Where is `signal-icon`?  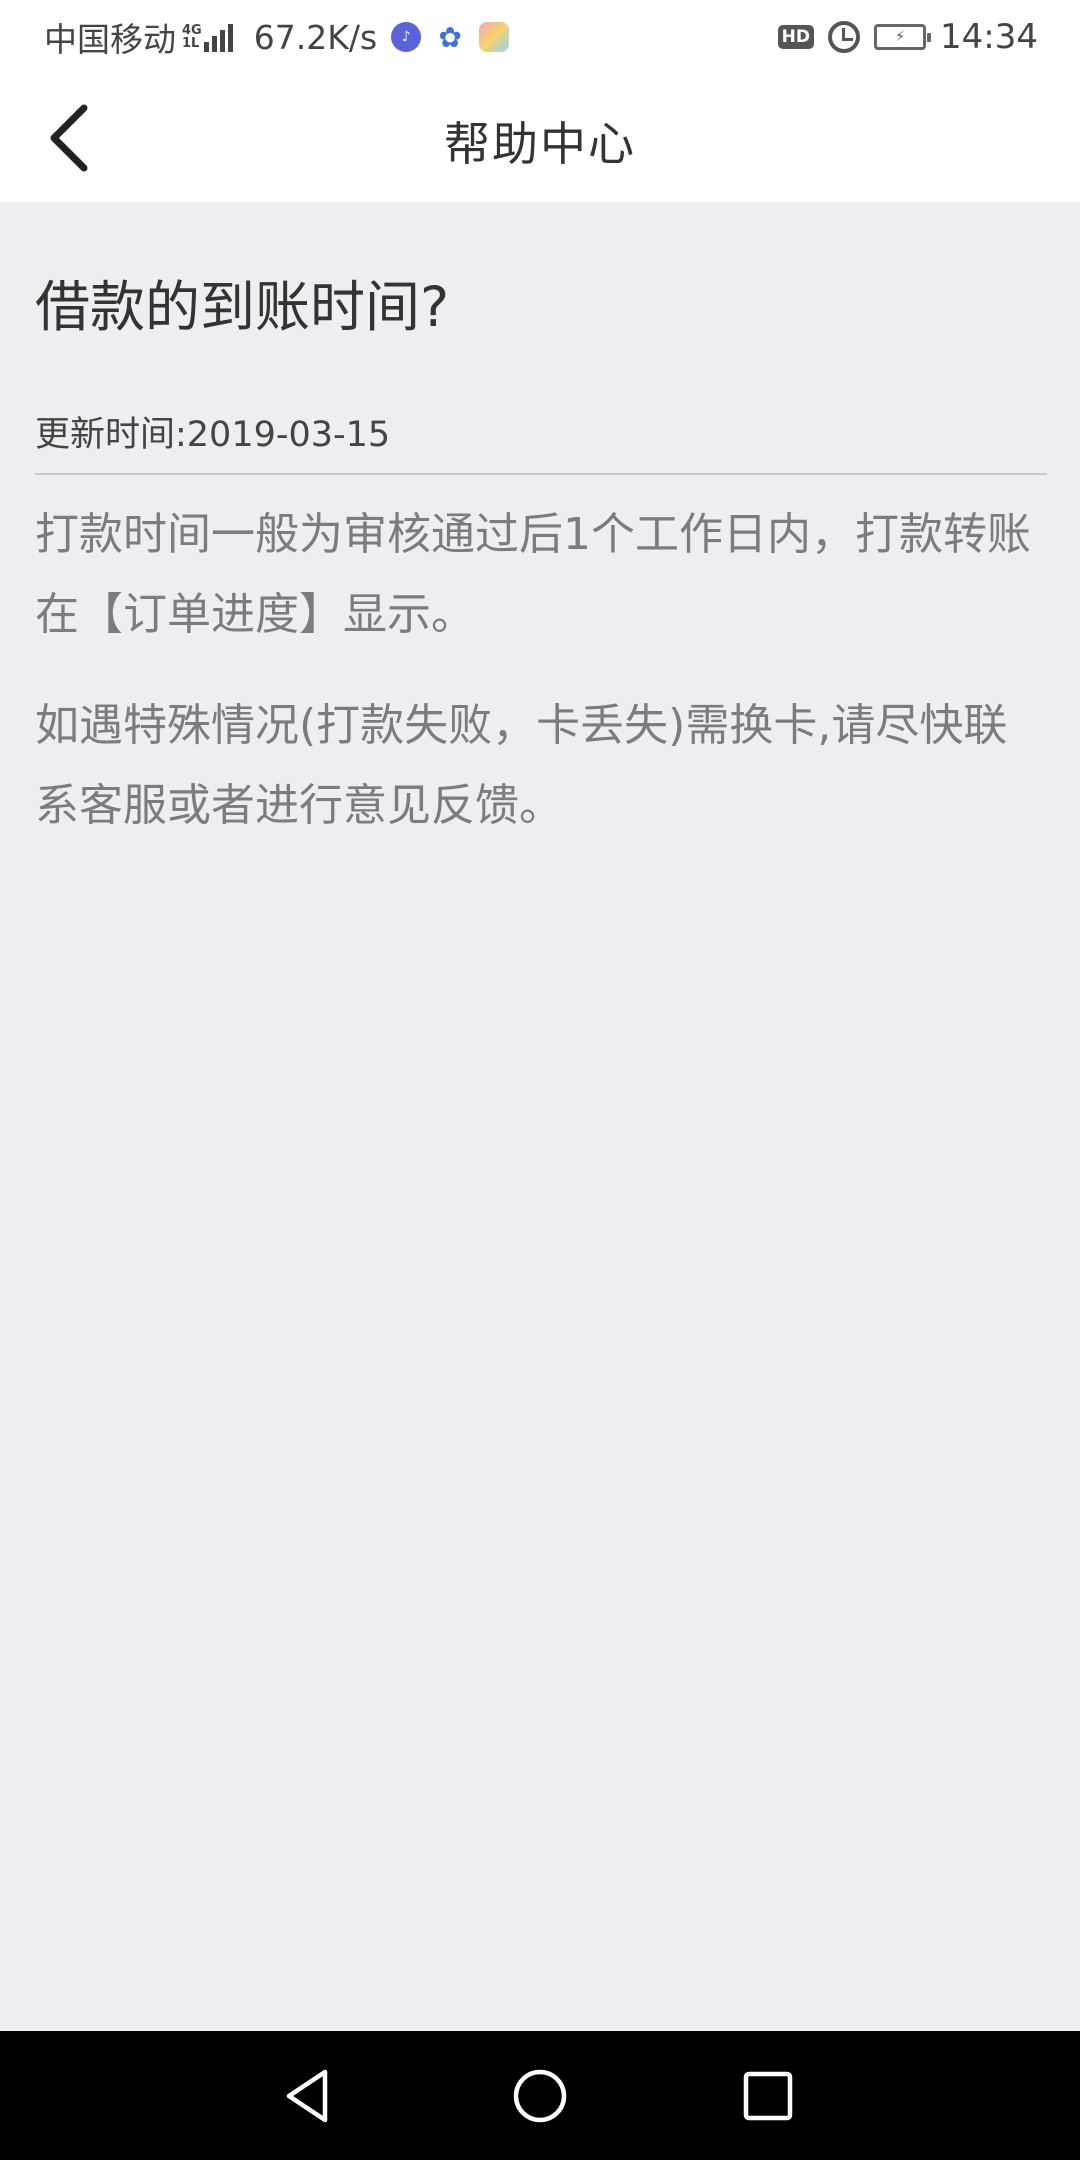 signal-icon is located at coordinates (219, 37).